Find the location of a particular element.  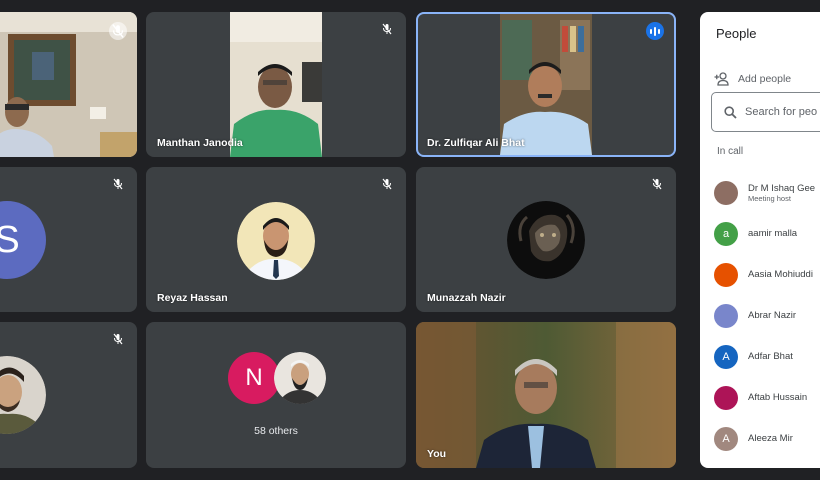

speaking-indicator-icon is located at coordinates (655, 31).